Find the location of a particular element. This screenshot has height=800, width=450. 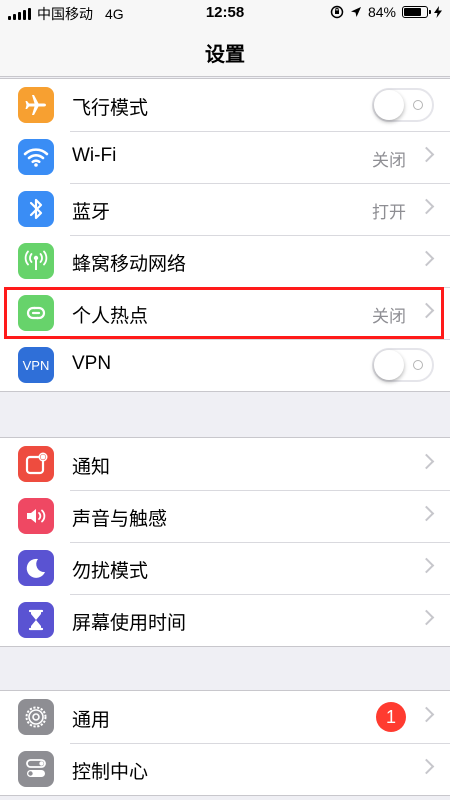

vpn-toggle is located at coordinates (403, 365).